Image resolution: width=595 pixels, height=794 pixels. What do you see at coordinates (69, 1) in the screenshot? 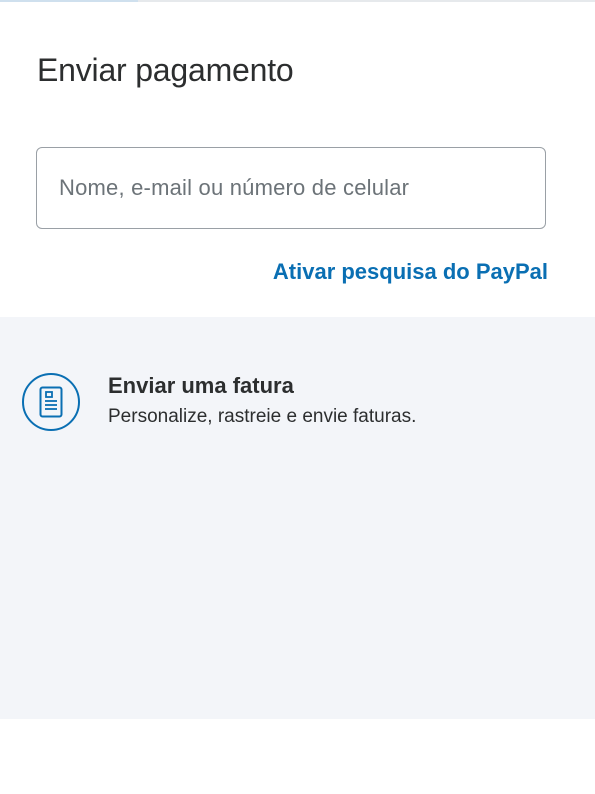
I see `top-divider-accent` at bounding box center [69, 1].